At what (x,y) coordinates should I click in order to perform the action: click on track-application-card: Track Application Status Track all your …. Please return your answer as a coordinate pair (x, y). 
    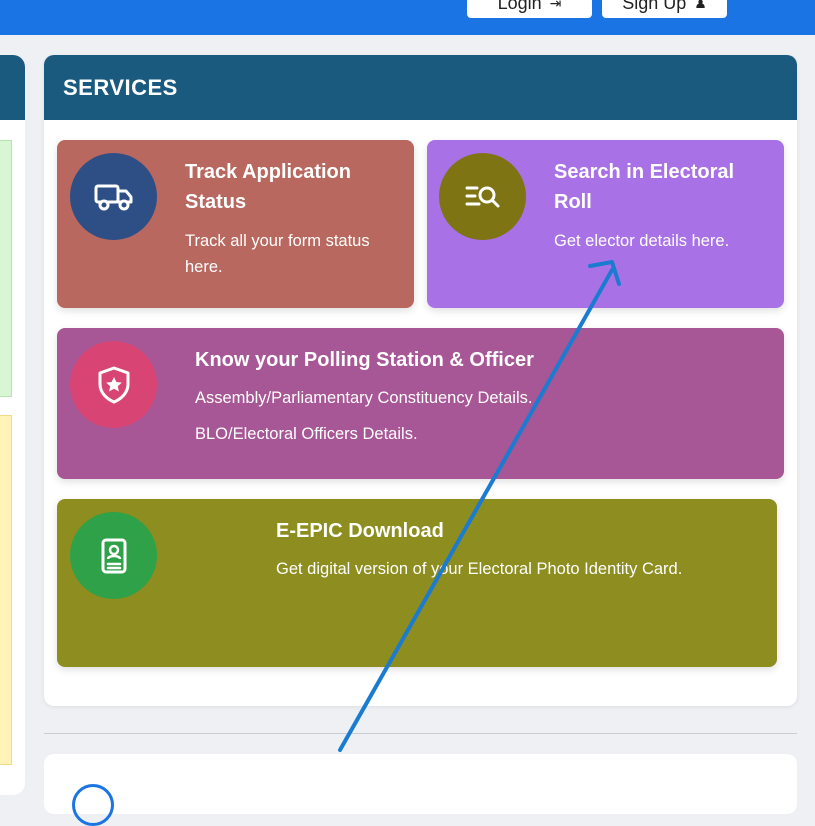
    Looking at the image, I should click on (235, 224).